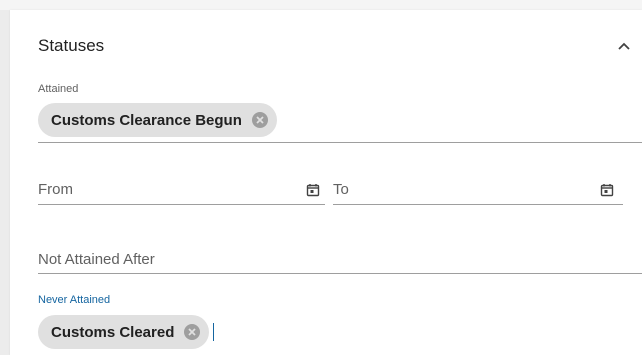  Describe the element at coordinates (213, 332) in the screenshot. I see `text-cursor` at that location.